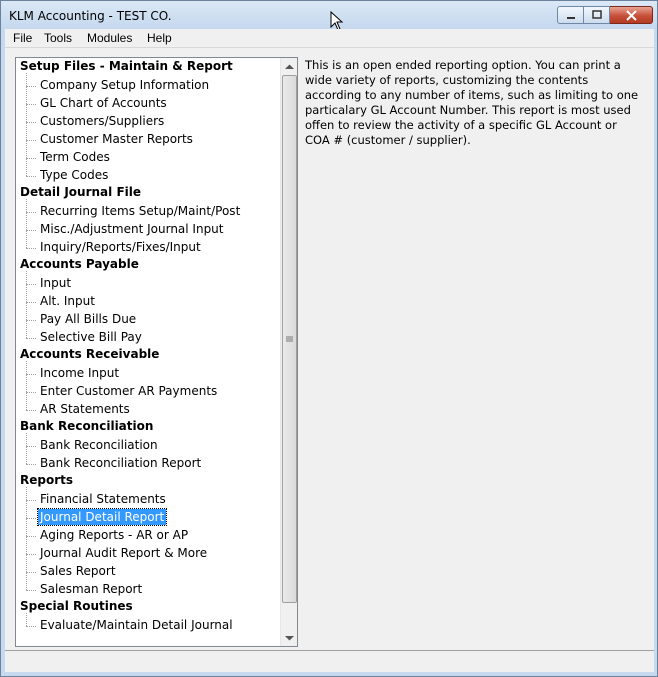 The image size is (658, 677). I want to click on tree-item-label: Sales Report, so click(78, 571).